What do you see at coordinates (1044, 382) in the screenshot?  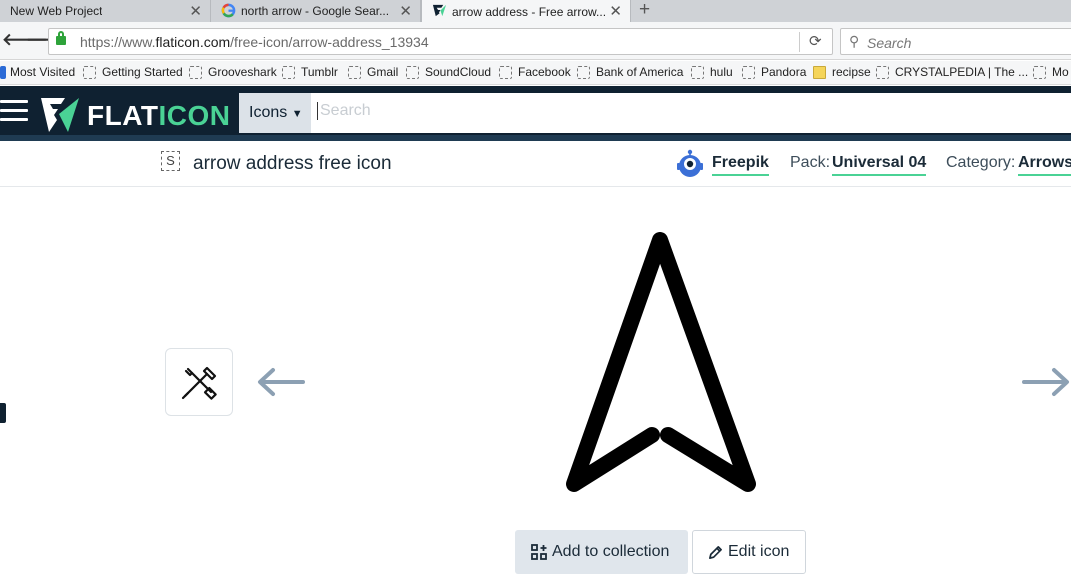 I see `next-arrow-icon` at bounding box center [1044, 382].